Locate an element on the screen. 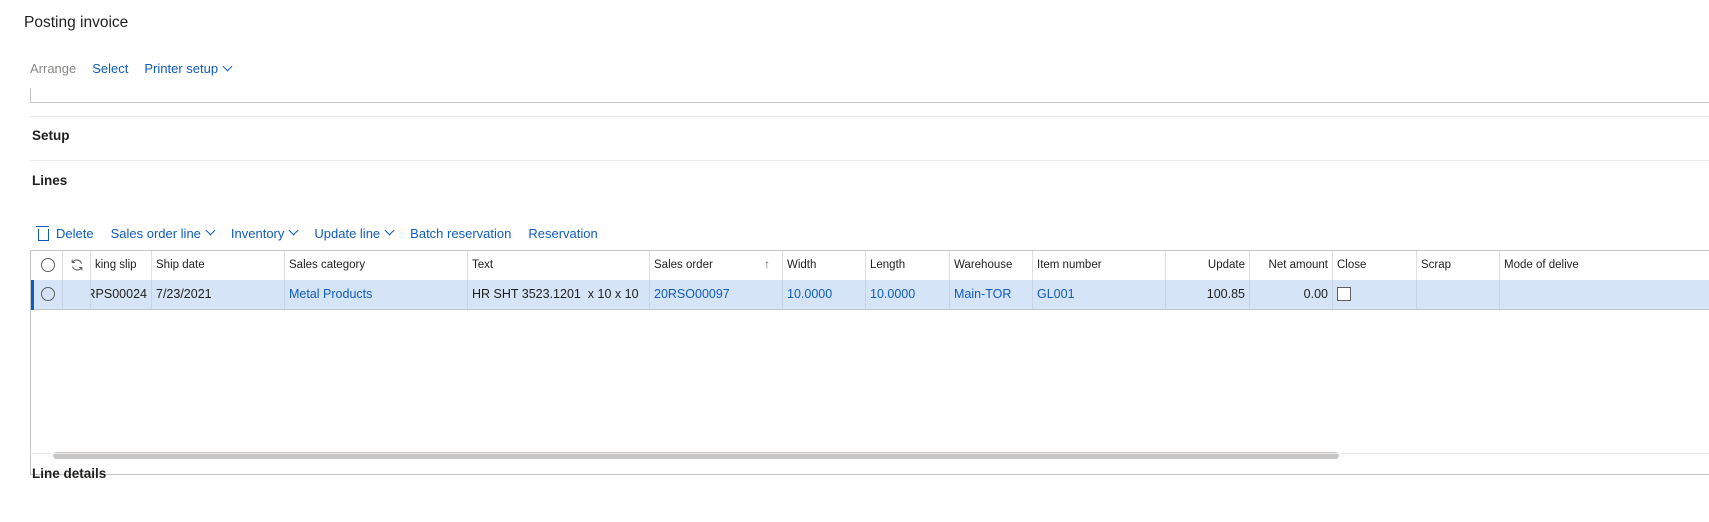 The width and height of the screenshot is (1709, 522). col-net-amount: Net amount is located at coordinates (1291, 265).